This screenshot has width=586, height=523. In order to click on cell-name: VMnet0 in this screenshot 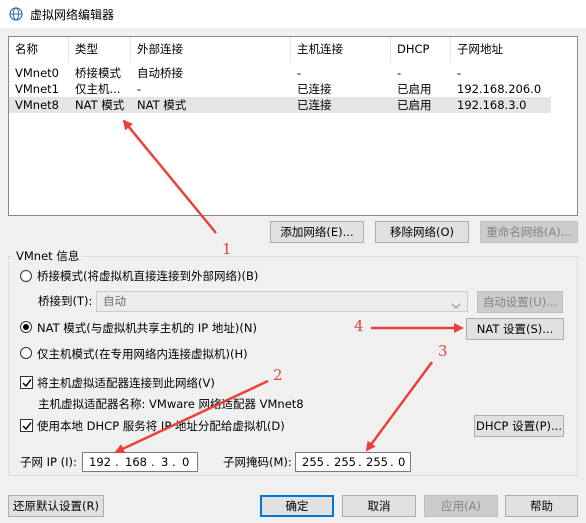, I will do `click(37, 73)`.